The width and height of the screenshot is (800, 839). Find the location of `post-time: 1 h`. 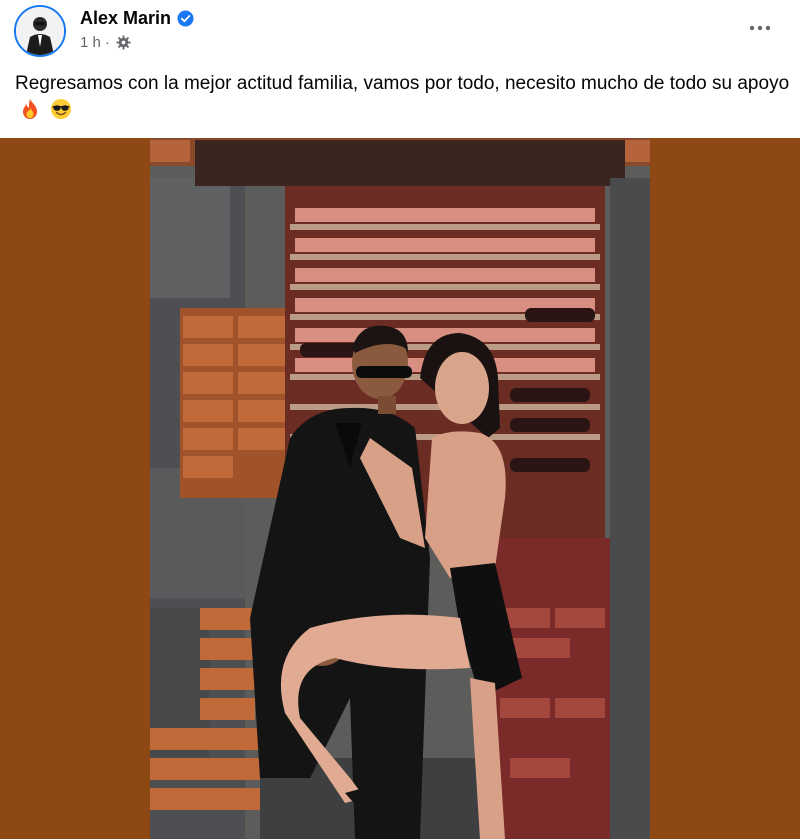

post-time: 1 h is located at coordinates (90, 42).